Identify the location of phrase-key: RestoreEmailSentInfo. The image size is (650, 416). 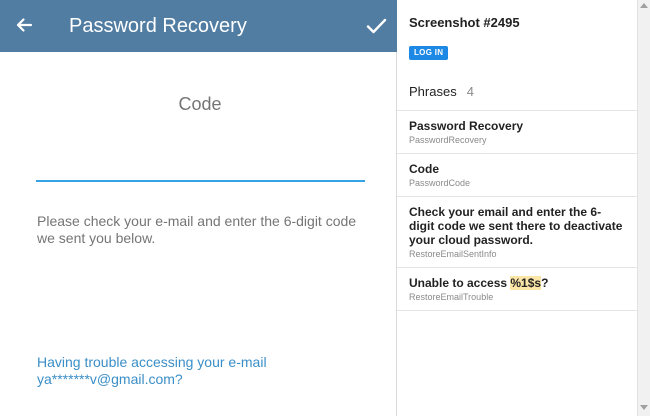
(453, 254).